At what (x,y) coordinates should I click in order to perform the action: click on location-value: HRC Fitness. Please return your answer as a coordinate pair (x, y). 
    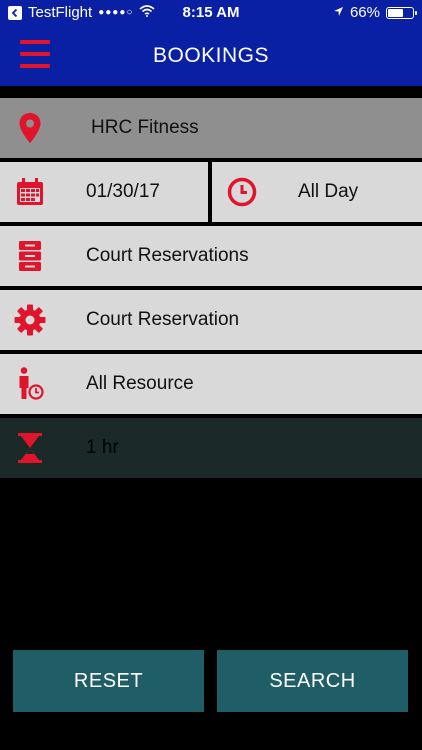
    Looking at the image, I should click on (145, 127).